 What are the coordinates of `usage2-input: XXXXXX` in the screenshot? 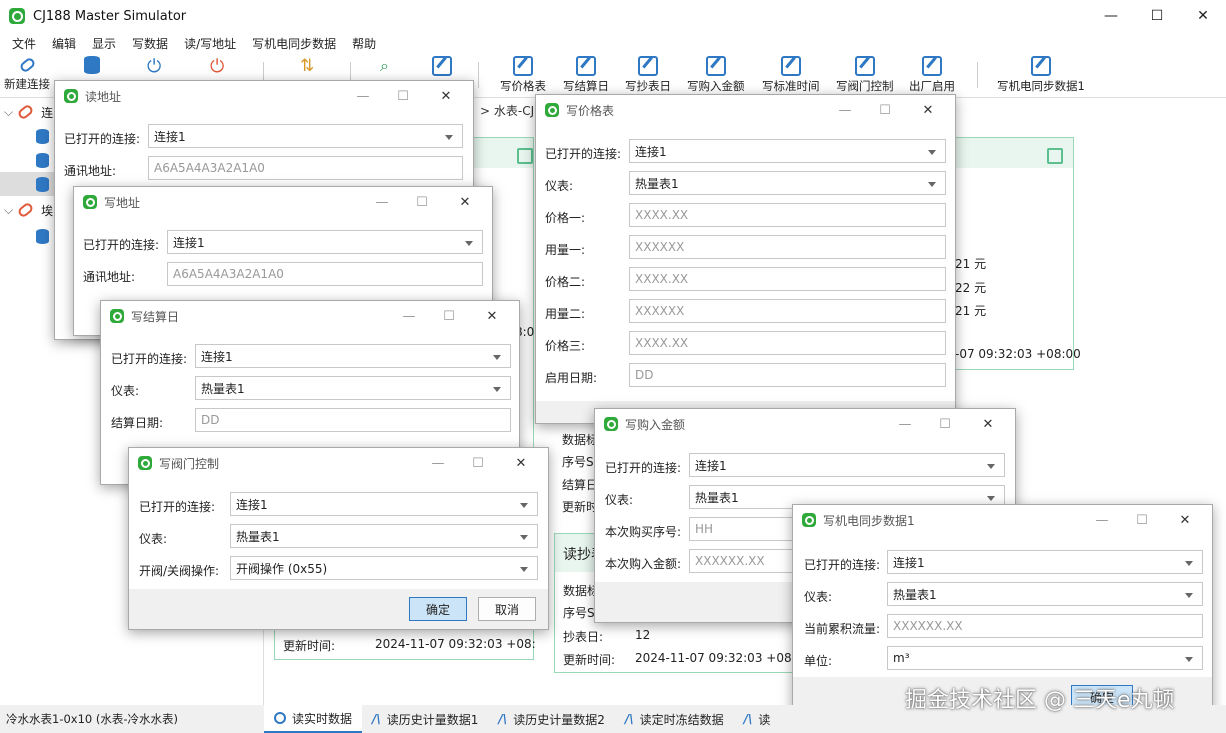 It's located at (787, 311).